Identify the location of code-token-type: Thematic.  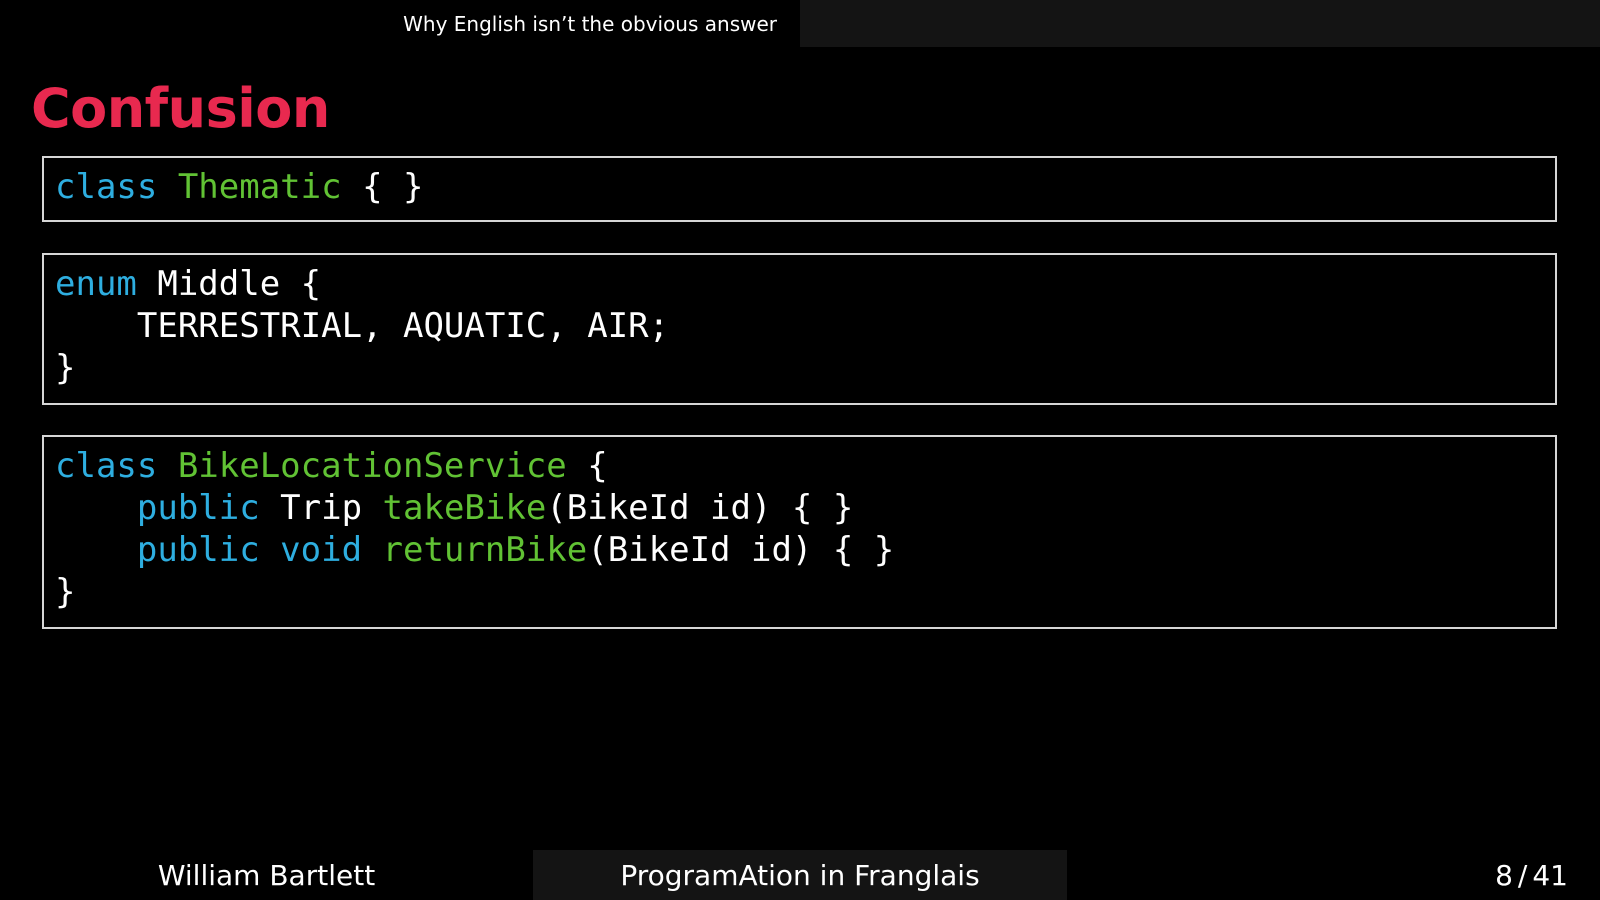
(259, 187).